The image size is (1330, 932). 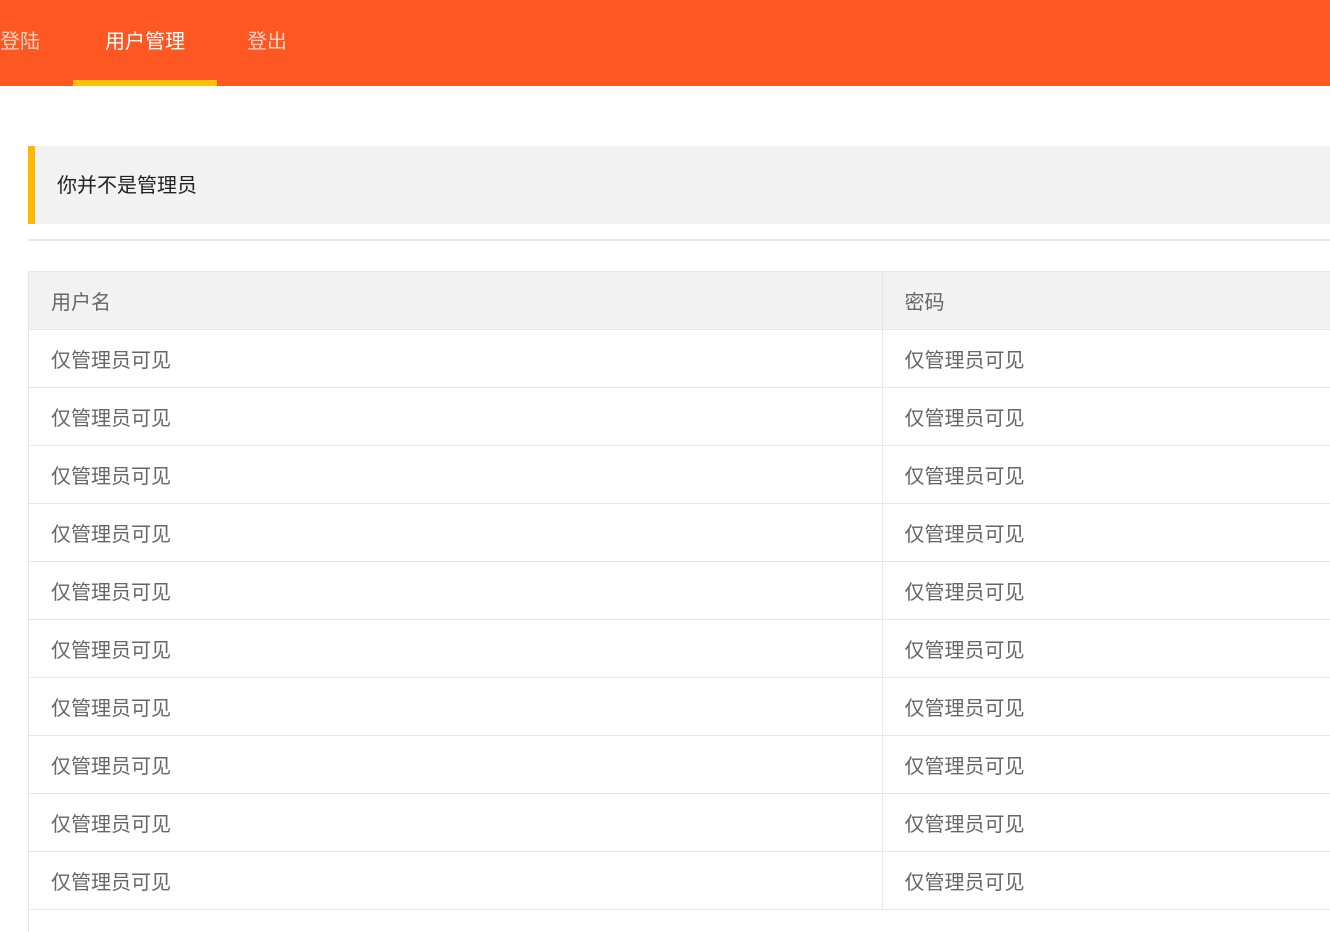 I want to click on top-nav: 登陆 用户管理 登出, so click(x=665, y=43).